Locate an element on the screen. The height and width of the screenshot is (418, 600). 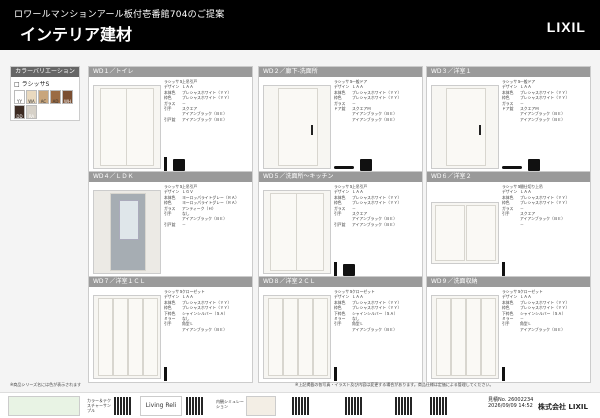
swatch: RA is located at coordinates (31, 112).